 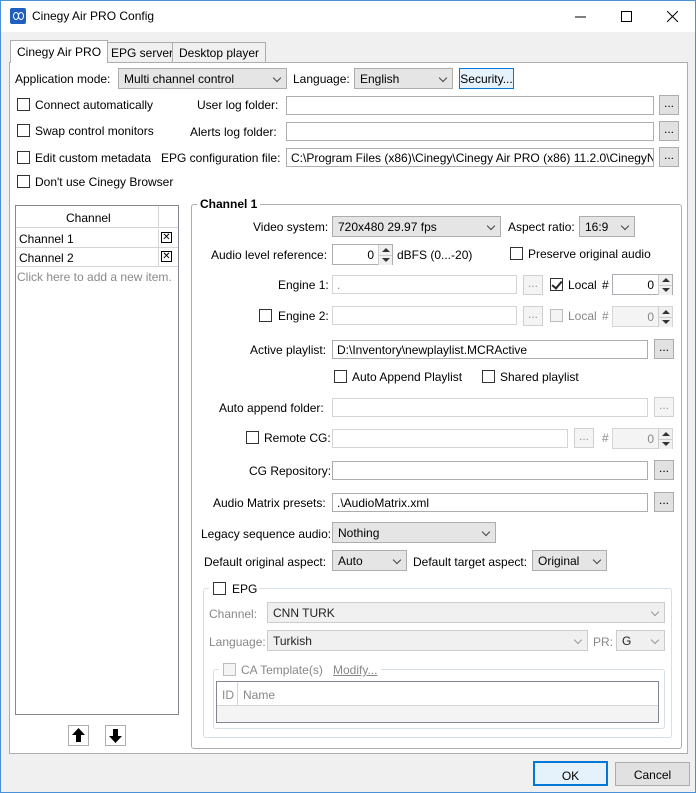 I want to click on channel-column-header: Channel, so click(x=88, y=218).